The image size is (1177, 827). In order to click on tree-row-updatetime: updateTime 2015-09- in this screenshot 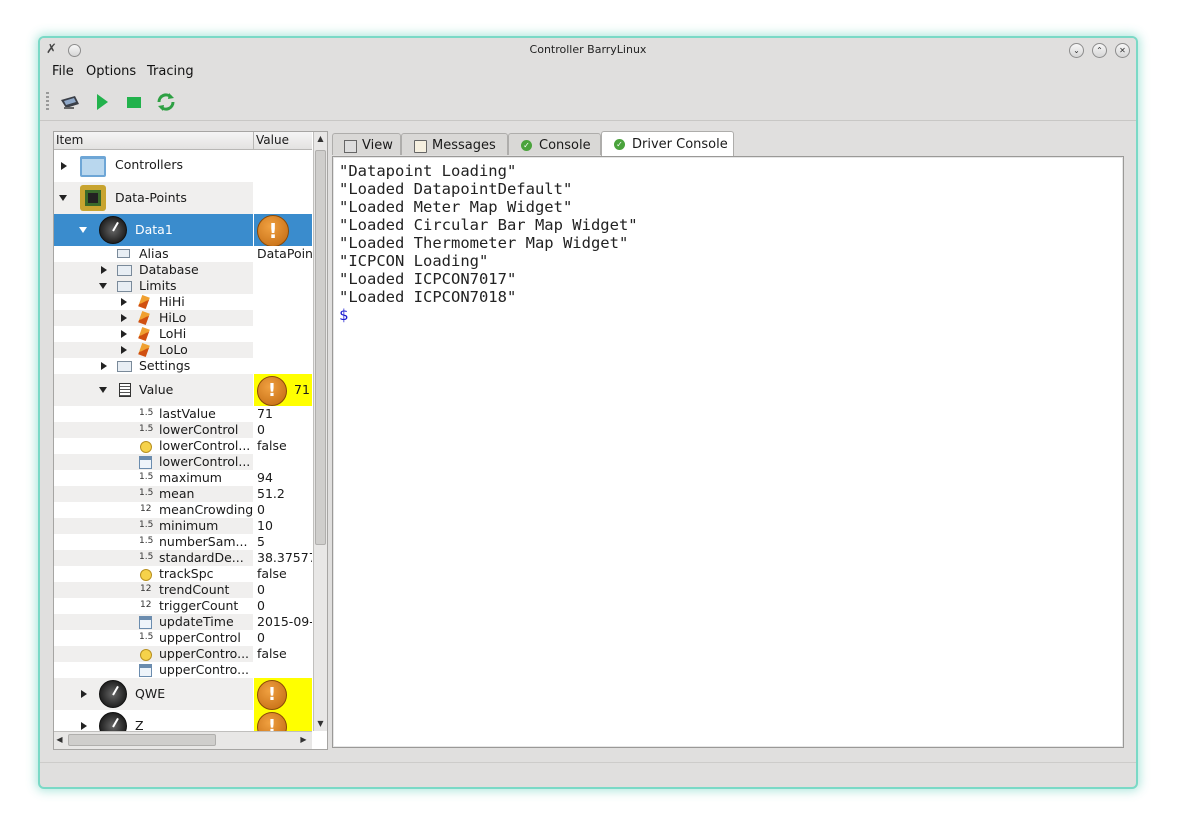, I will do `click(183, 622)`.